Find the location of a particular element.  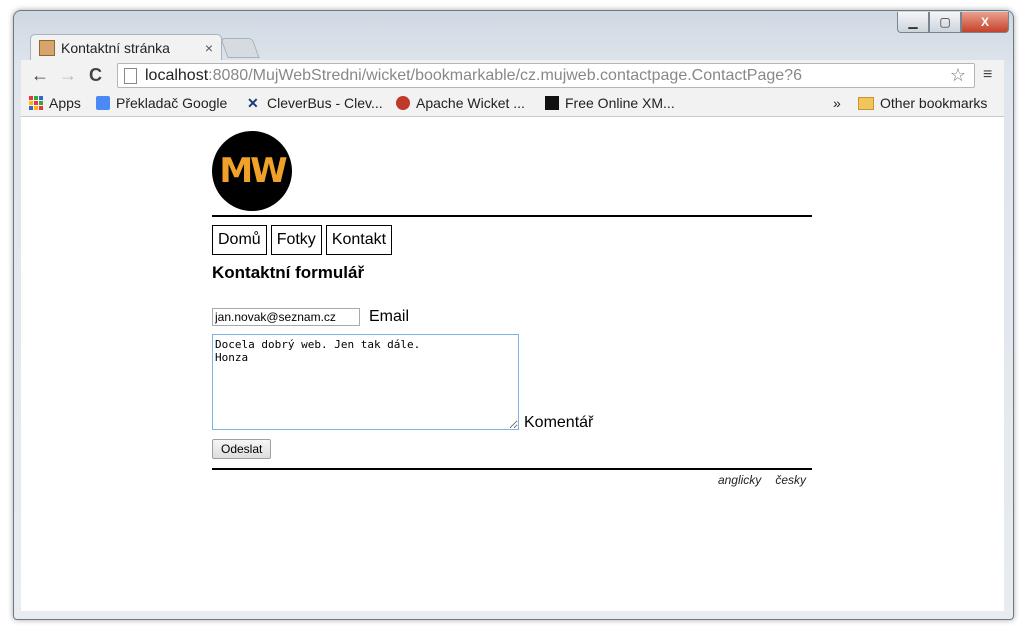

nav-contact-link: Kontakt is located at coordinates (359, 240).